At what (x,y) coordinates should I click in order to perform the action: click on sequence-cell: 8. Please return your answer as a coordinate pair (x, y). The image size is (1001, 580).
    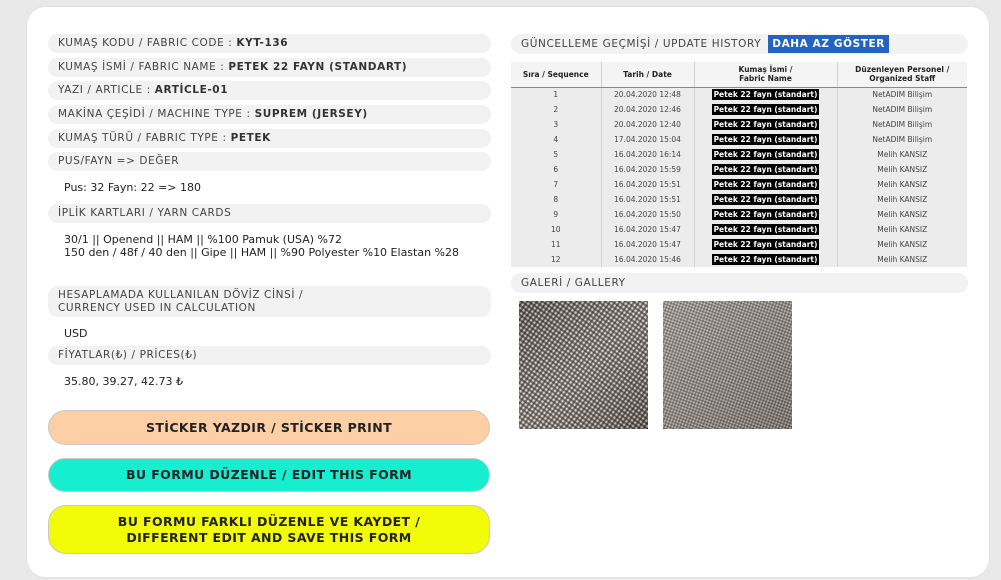
    Looking at the image, I should click on (556, 199).